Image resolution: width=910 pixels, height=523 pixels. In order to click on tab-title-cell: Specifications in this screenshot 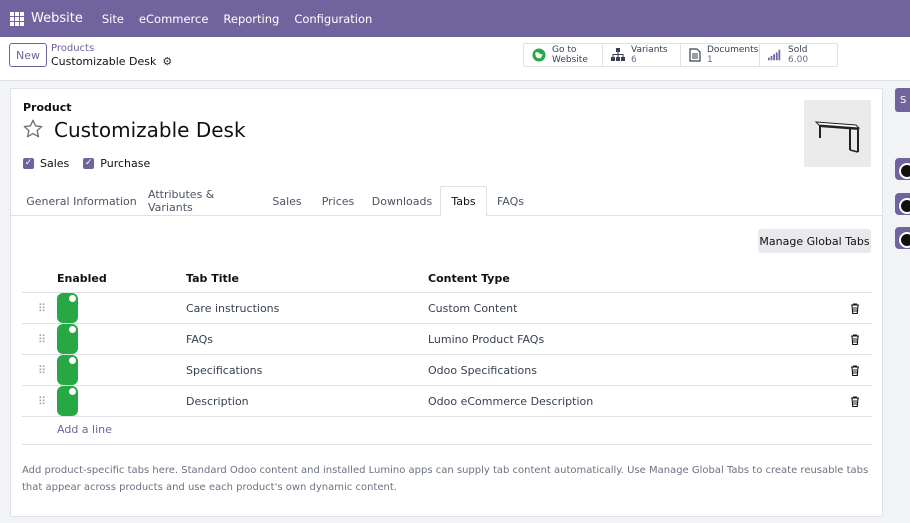, I will do `click(224, 370)`.